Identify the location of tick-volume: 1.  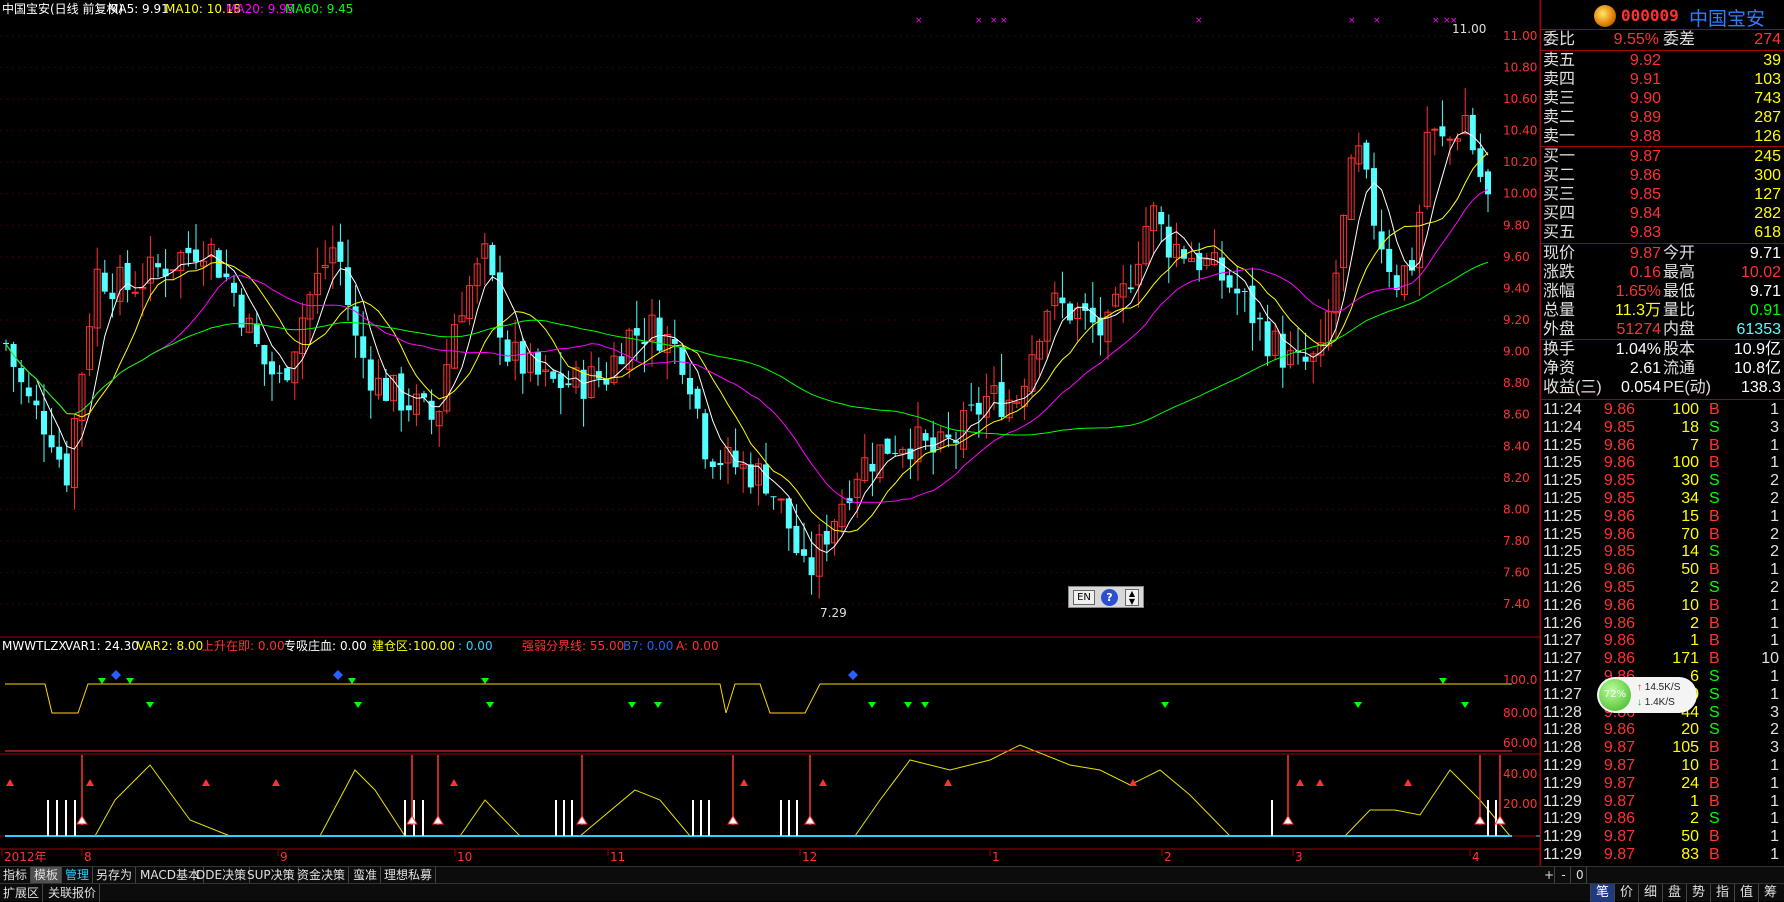
(1694, 641).